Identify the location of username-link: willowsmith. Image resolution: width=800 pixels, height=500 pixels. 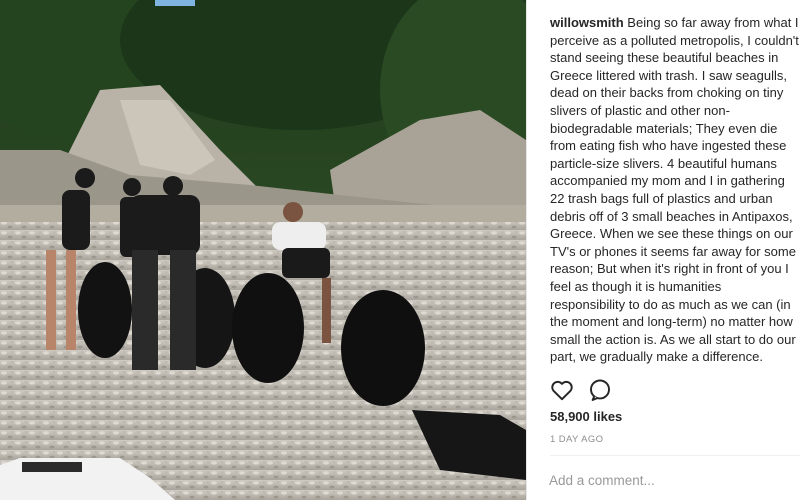
(587, 22).